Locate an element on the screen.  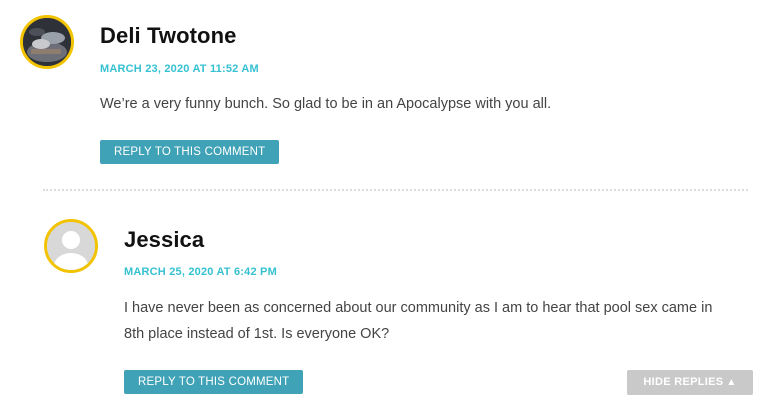
author-name: Jessica is located at coordinates (164, 240).